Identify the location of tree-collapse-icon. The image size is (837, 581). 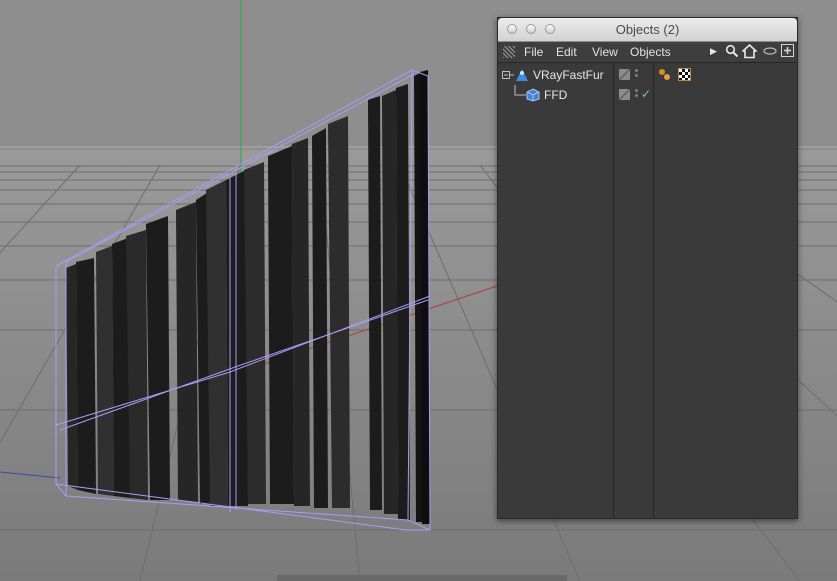
(508, 75).